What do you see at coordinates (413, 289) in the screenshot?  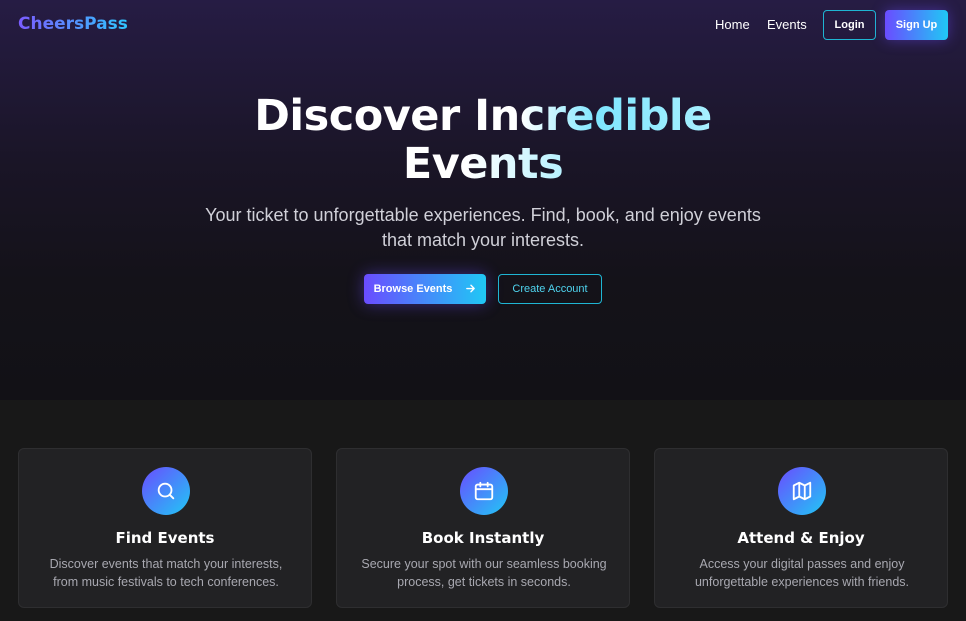 I see `browse-events-label: Browse Events` at bounding box center [413, 289].